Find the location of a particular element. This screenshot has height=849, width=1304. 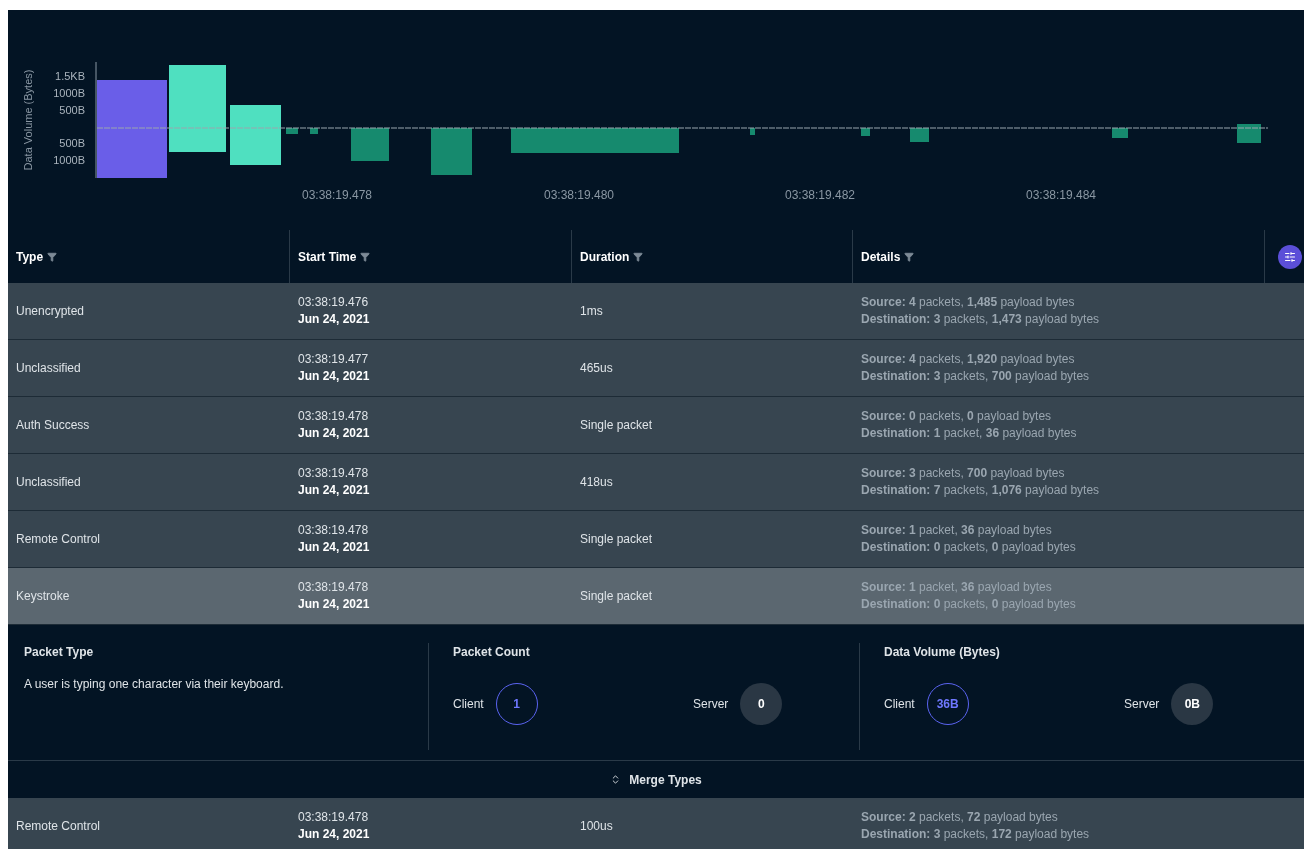

section-title: Packet Count is located at coordinates (492, 652).